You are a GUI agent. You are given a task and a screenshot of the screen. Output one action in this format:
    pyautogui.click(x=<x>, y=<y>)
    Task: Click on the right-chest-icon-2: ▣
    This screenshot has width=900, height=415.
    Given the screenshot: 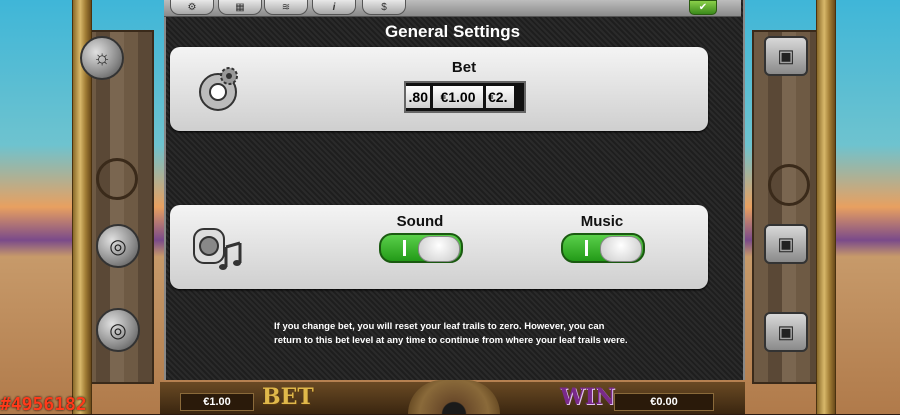 What is the action you would take?
    pyautogui.click(x=786, y=244)
    